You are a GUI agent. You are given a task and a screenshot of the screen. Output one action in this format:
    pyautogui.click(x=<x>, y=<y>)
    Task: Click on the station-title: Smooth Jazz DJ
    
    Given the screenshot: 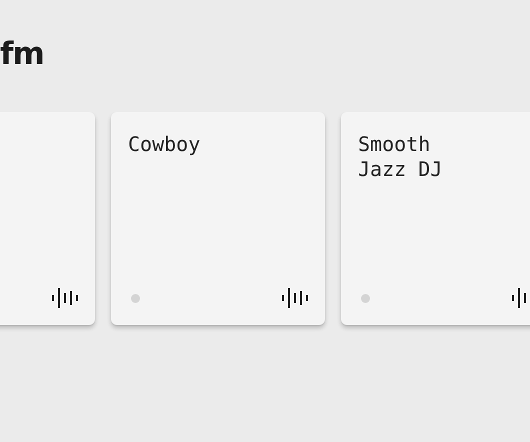 What is the action you would take?
    pyautogui.click(x=401, y=157)
    